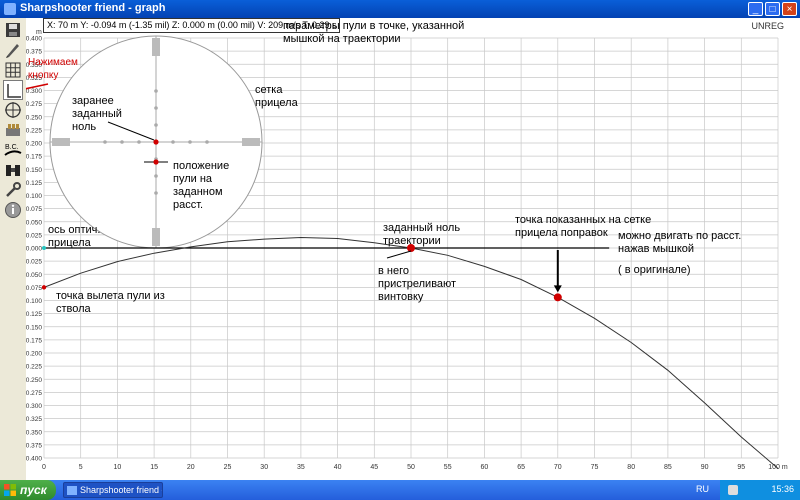 Image resolution: width=800 pixels, height=500 pixels. Describe the element at coordinates (400, 9) in the screenshot. I see `title-bar: Sharpshooter friend - graph _ □ ×` at that location.